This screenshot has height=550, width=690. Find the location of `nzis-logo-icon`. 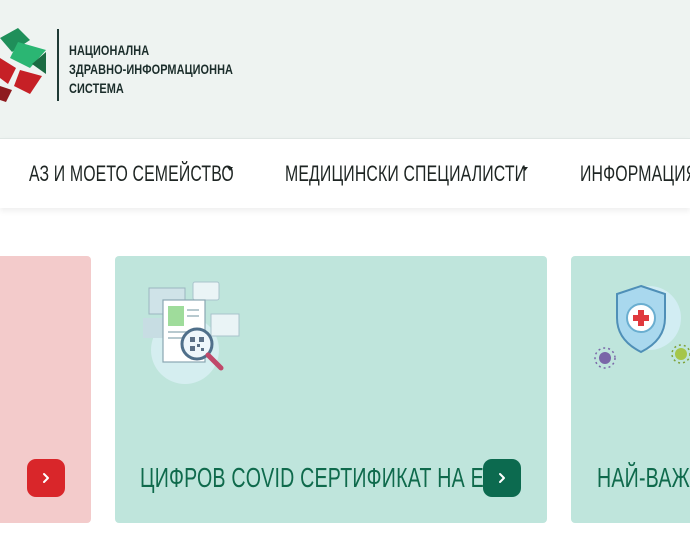

nzis-logo-icon is located at coordinates (25, 66).